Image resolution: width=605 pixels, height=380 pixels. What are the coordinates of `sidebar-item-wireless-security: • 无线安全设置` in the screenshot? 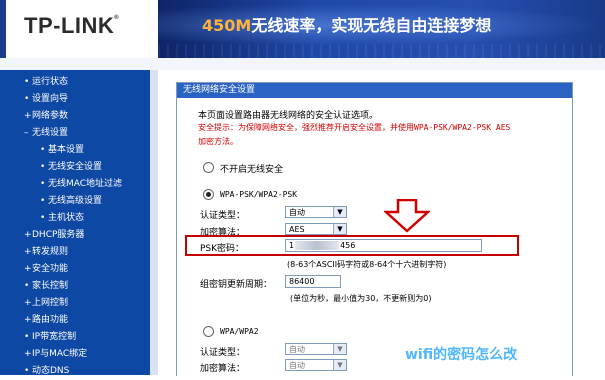 It's located at (73, 167).